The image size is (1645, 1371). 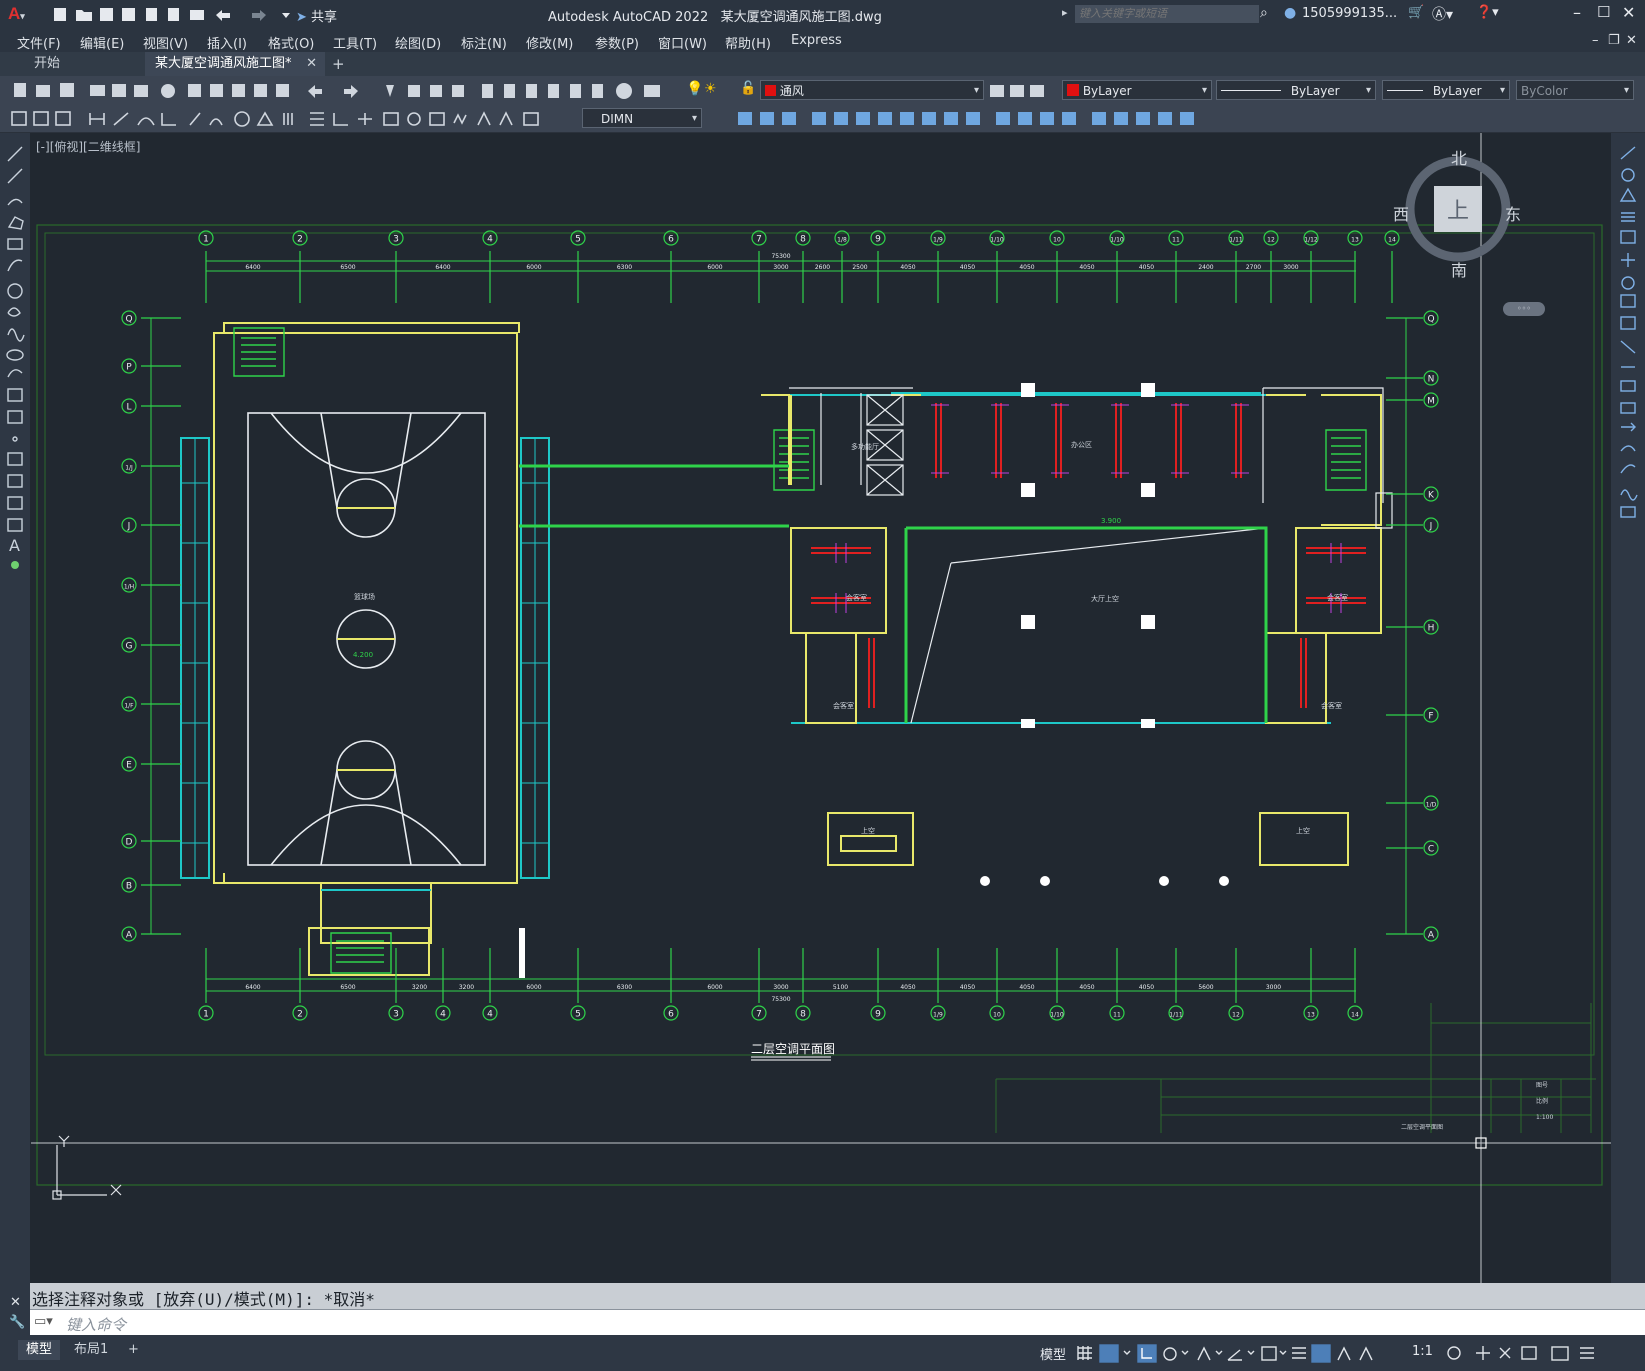 What do you see at coordinates (1264, 13) in the screenshot?
I see `search-icon: ⌕` at bounding box center [1264, 13].